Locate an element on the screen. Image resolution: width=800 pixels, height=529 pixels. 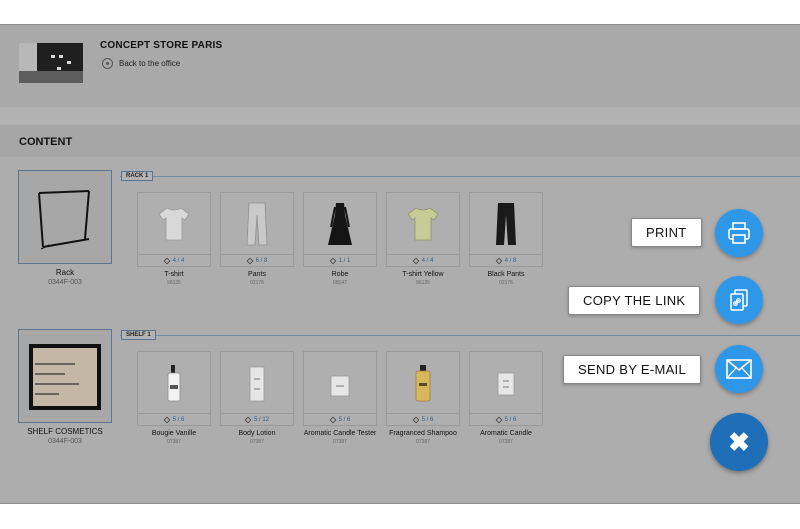
product-card-aromatic-candle-tester: 5 / 6 Aromatic Candle Tester 07387 is located at coordinates (340, 398).